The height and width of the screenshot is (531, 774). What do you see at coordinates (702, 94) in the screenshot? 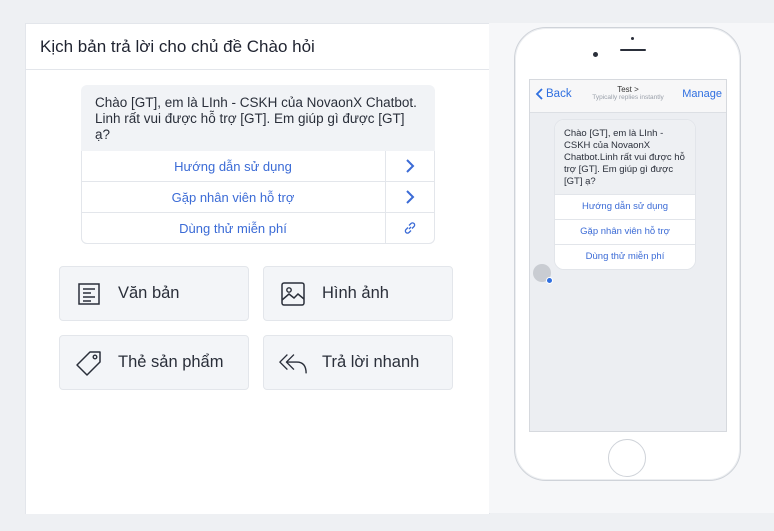
I see `manage-button: Manage` at bounding box center [702, 94].